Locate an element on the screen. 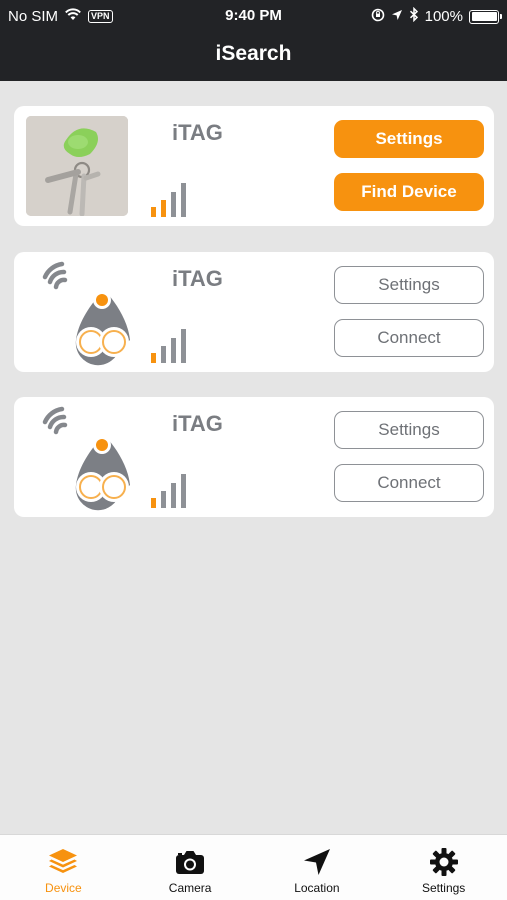 The height and width of the screenshot is (900, 507). tab-settings: Settings is located at coordinates (443, 867).